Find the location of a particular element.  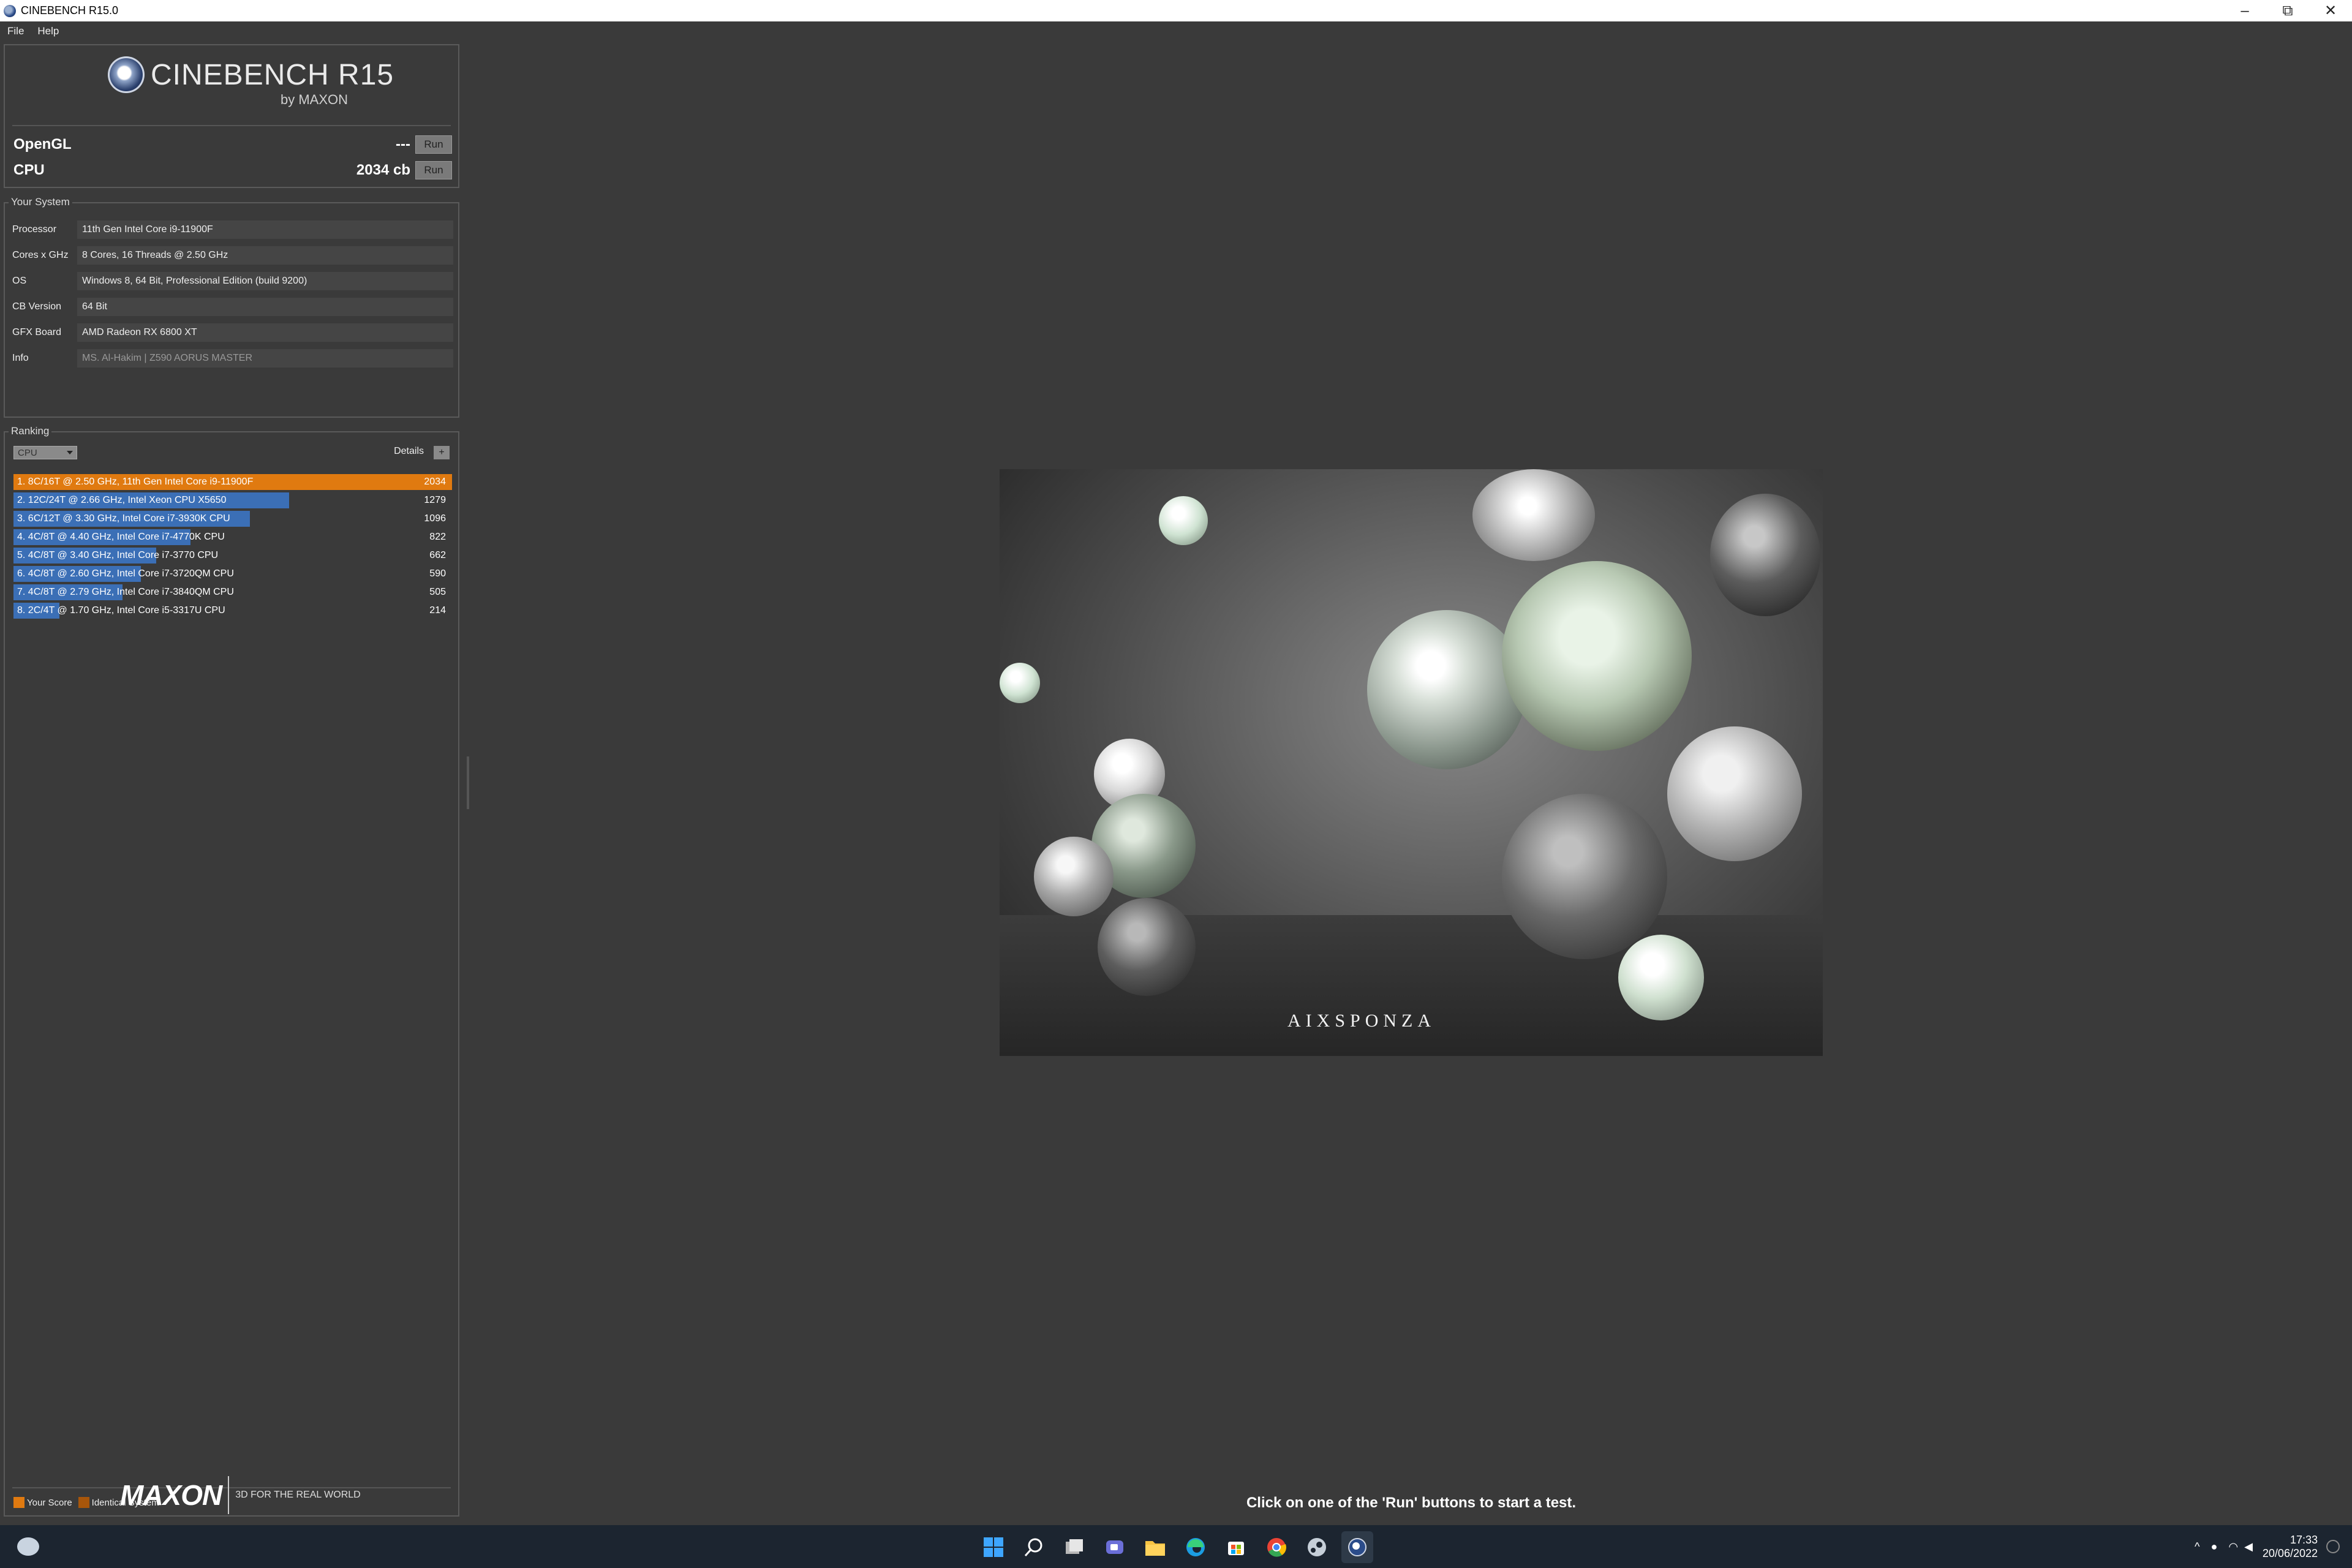

ranking-score: 1096 is located at coordinates (435, 518).